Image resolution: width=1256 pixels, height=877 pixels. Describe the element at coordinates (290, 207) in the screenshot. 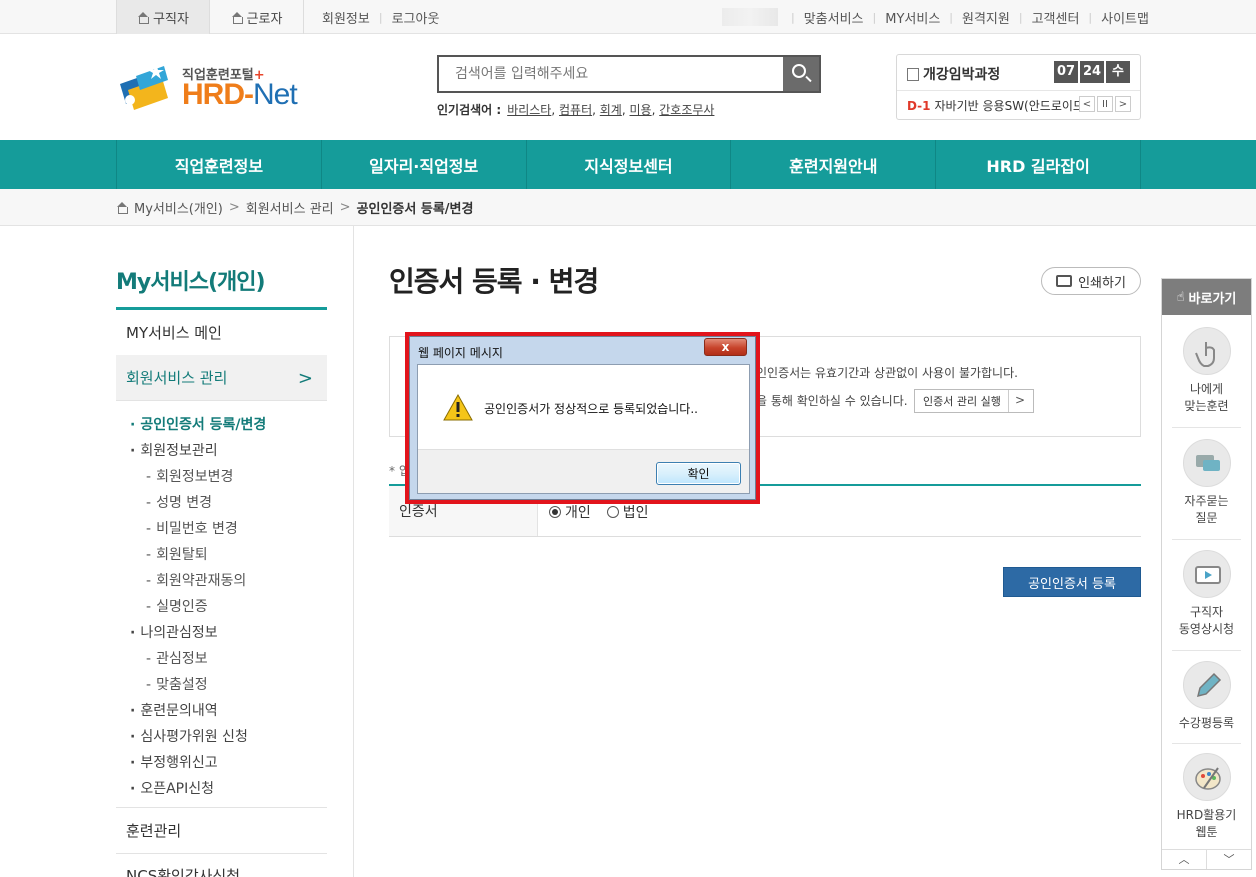

I see `breadcrumb-item: 회원서비스 관리` at that location.